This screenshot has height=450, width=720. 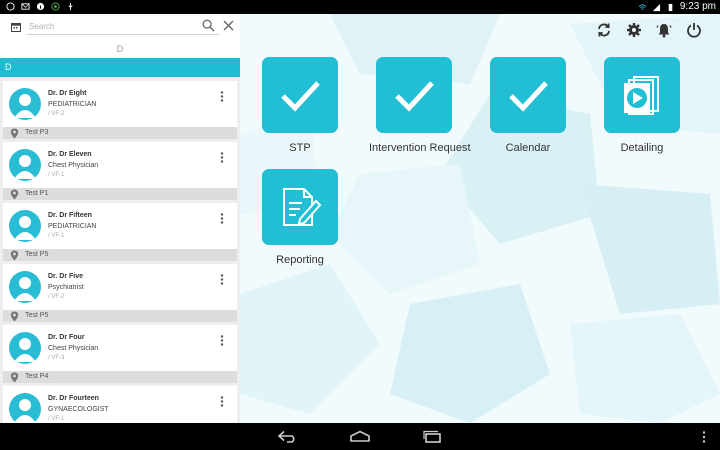 I want to click on report-edit-icon, so click(x=302, y=207).